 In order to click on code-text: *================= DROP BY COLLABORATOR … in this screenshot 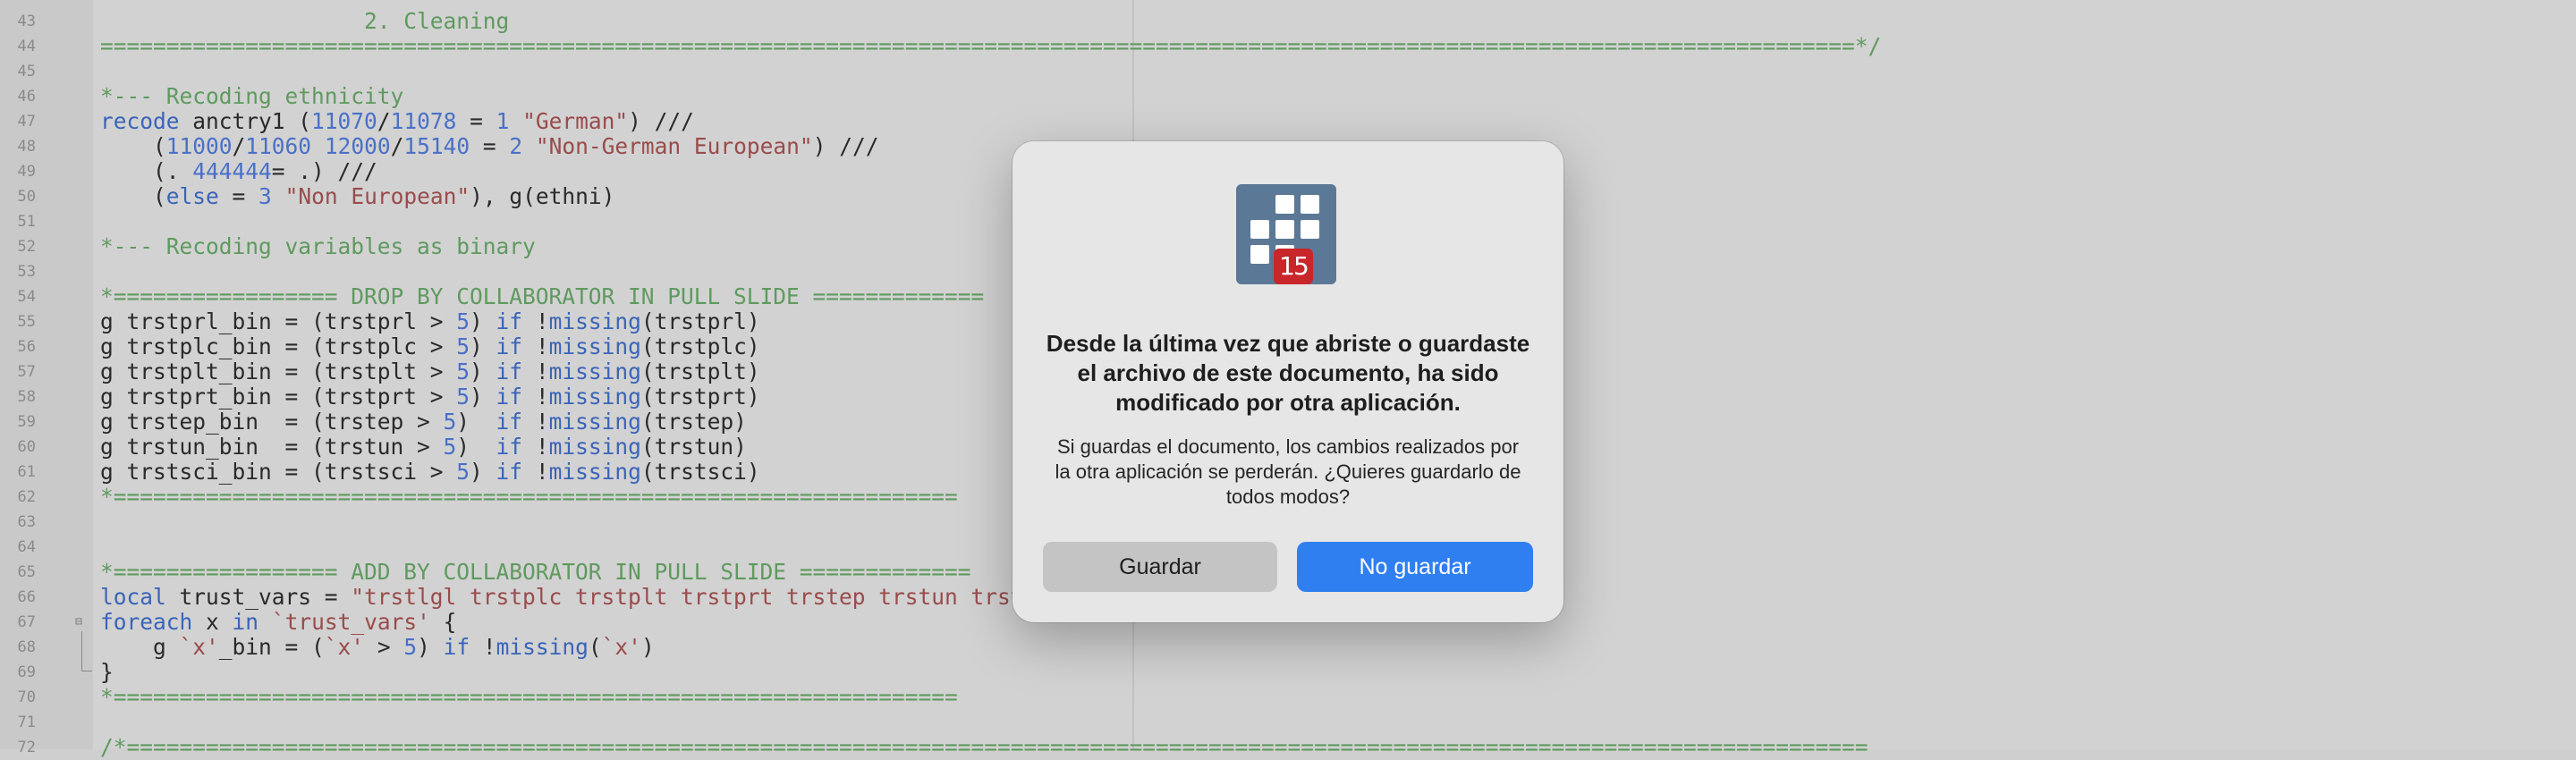, I will do `click(542, 296)`.